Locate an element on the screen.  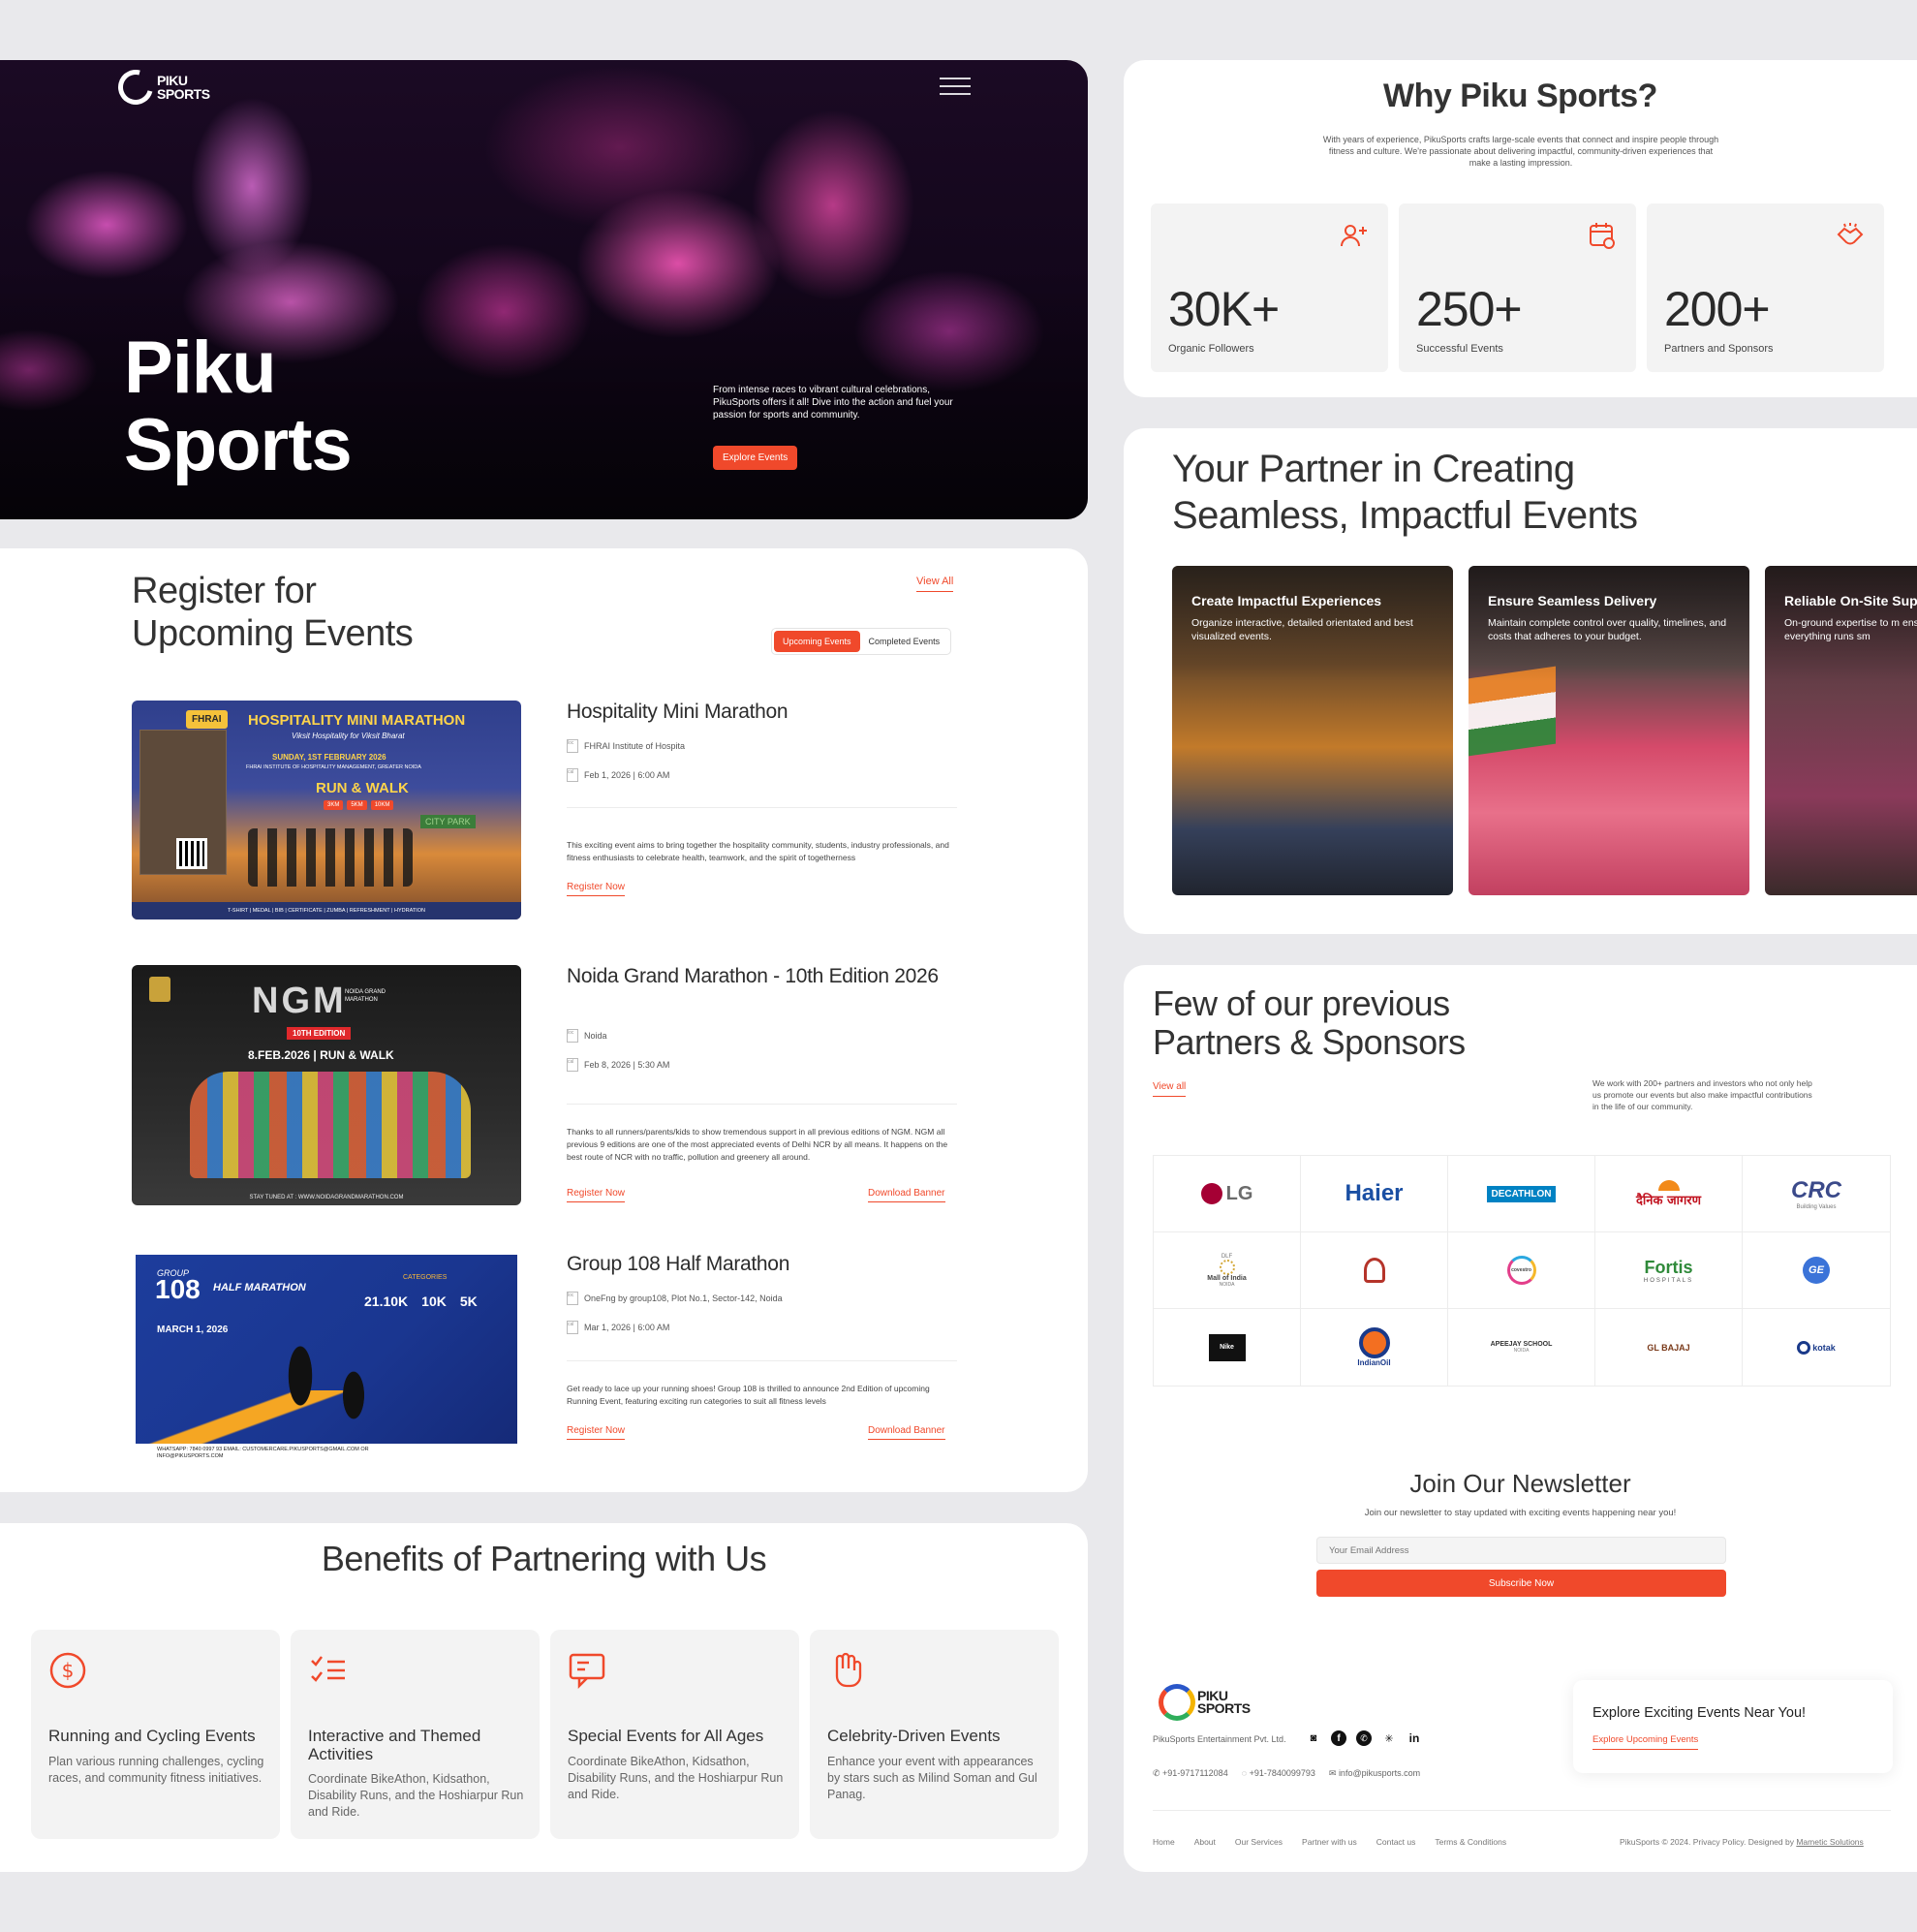
sponsor-logo-apeejay: APEEJAY SCHOOL NOIDA is located at coordinates (1522, 1347).